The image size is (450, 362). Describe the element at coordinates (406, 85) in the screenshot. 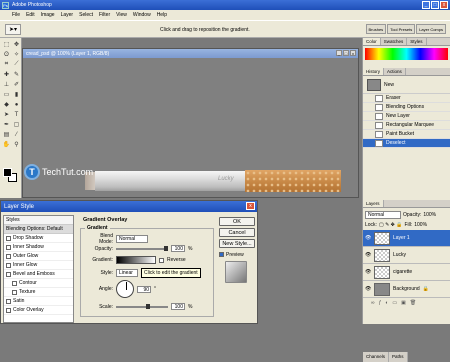

I see `history-snapshot: New` at that location.